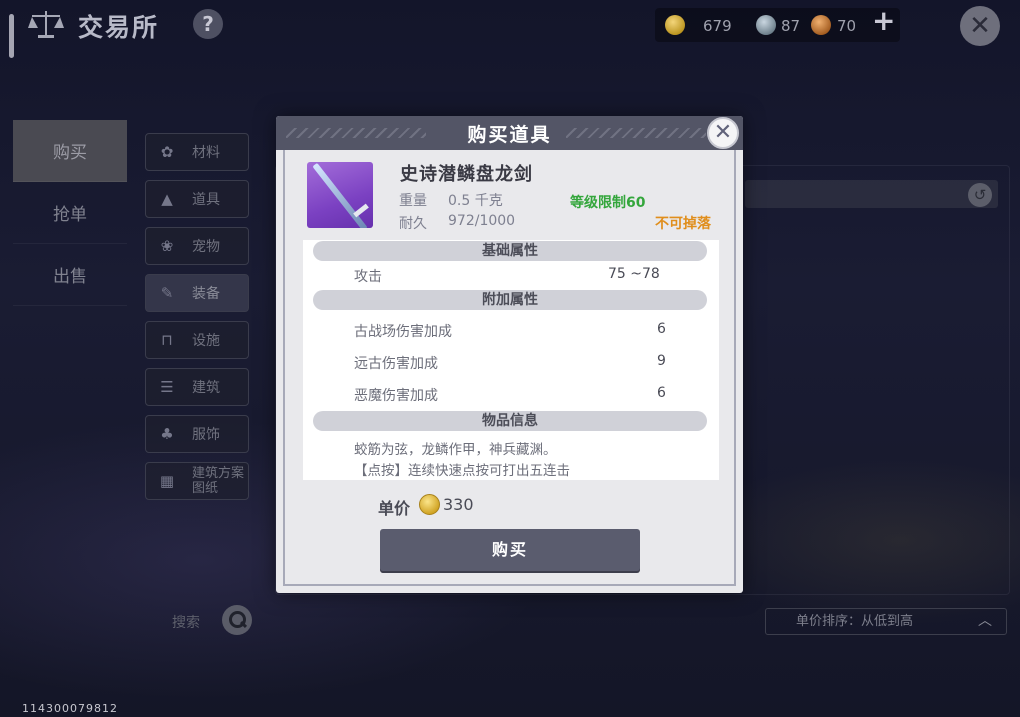 The height and width of the screenshot is (717, 1020). Describe the element at coordinates (510, 29) in the screenshot. I see `top-bar: 交易所 ? 679 87 70 + ✕` at that location.